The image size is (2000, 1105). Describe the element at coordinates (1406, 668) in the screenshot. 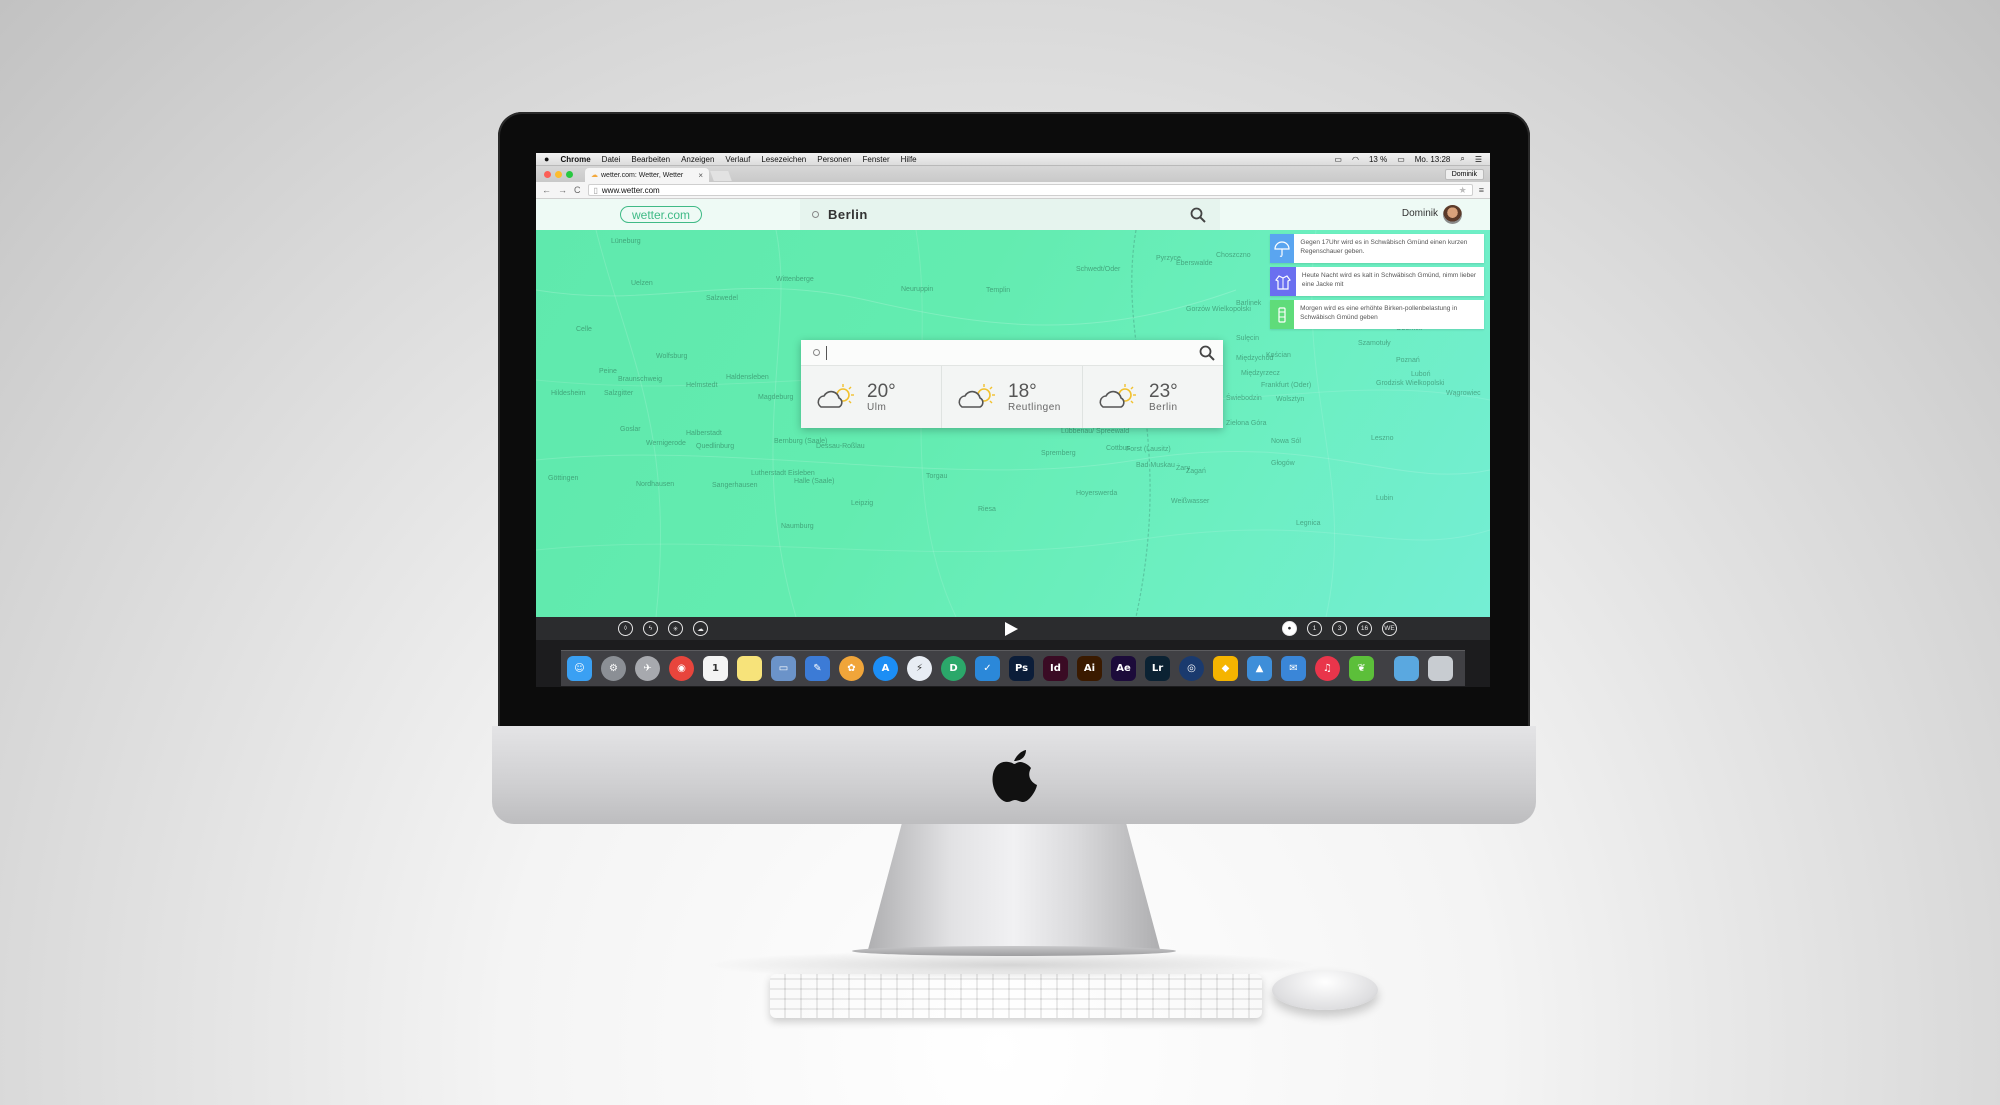

I see `downloads-folder-icon` at that location.